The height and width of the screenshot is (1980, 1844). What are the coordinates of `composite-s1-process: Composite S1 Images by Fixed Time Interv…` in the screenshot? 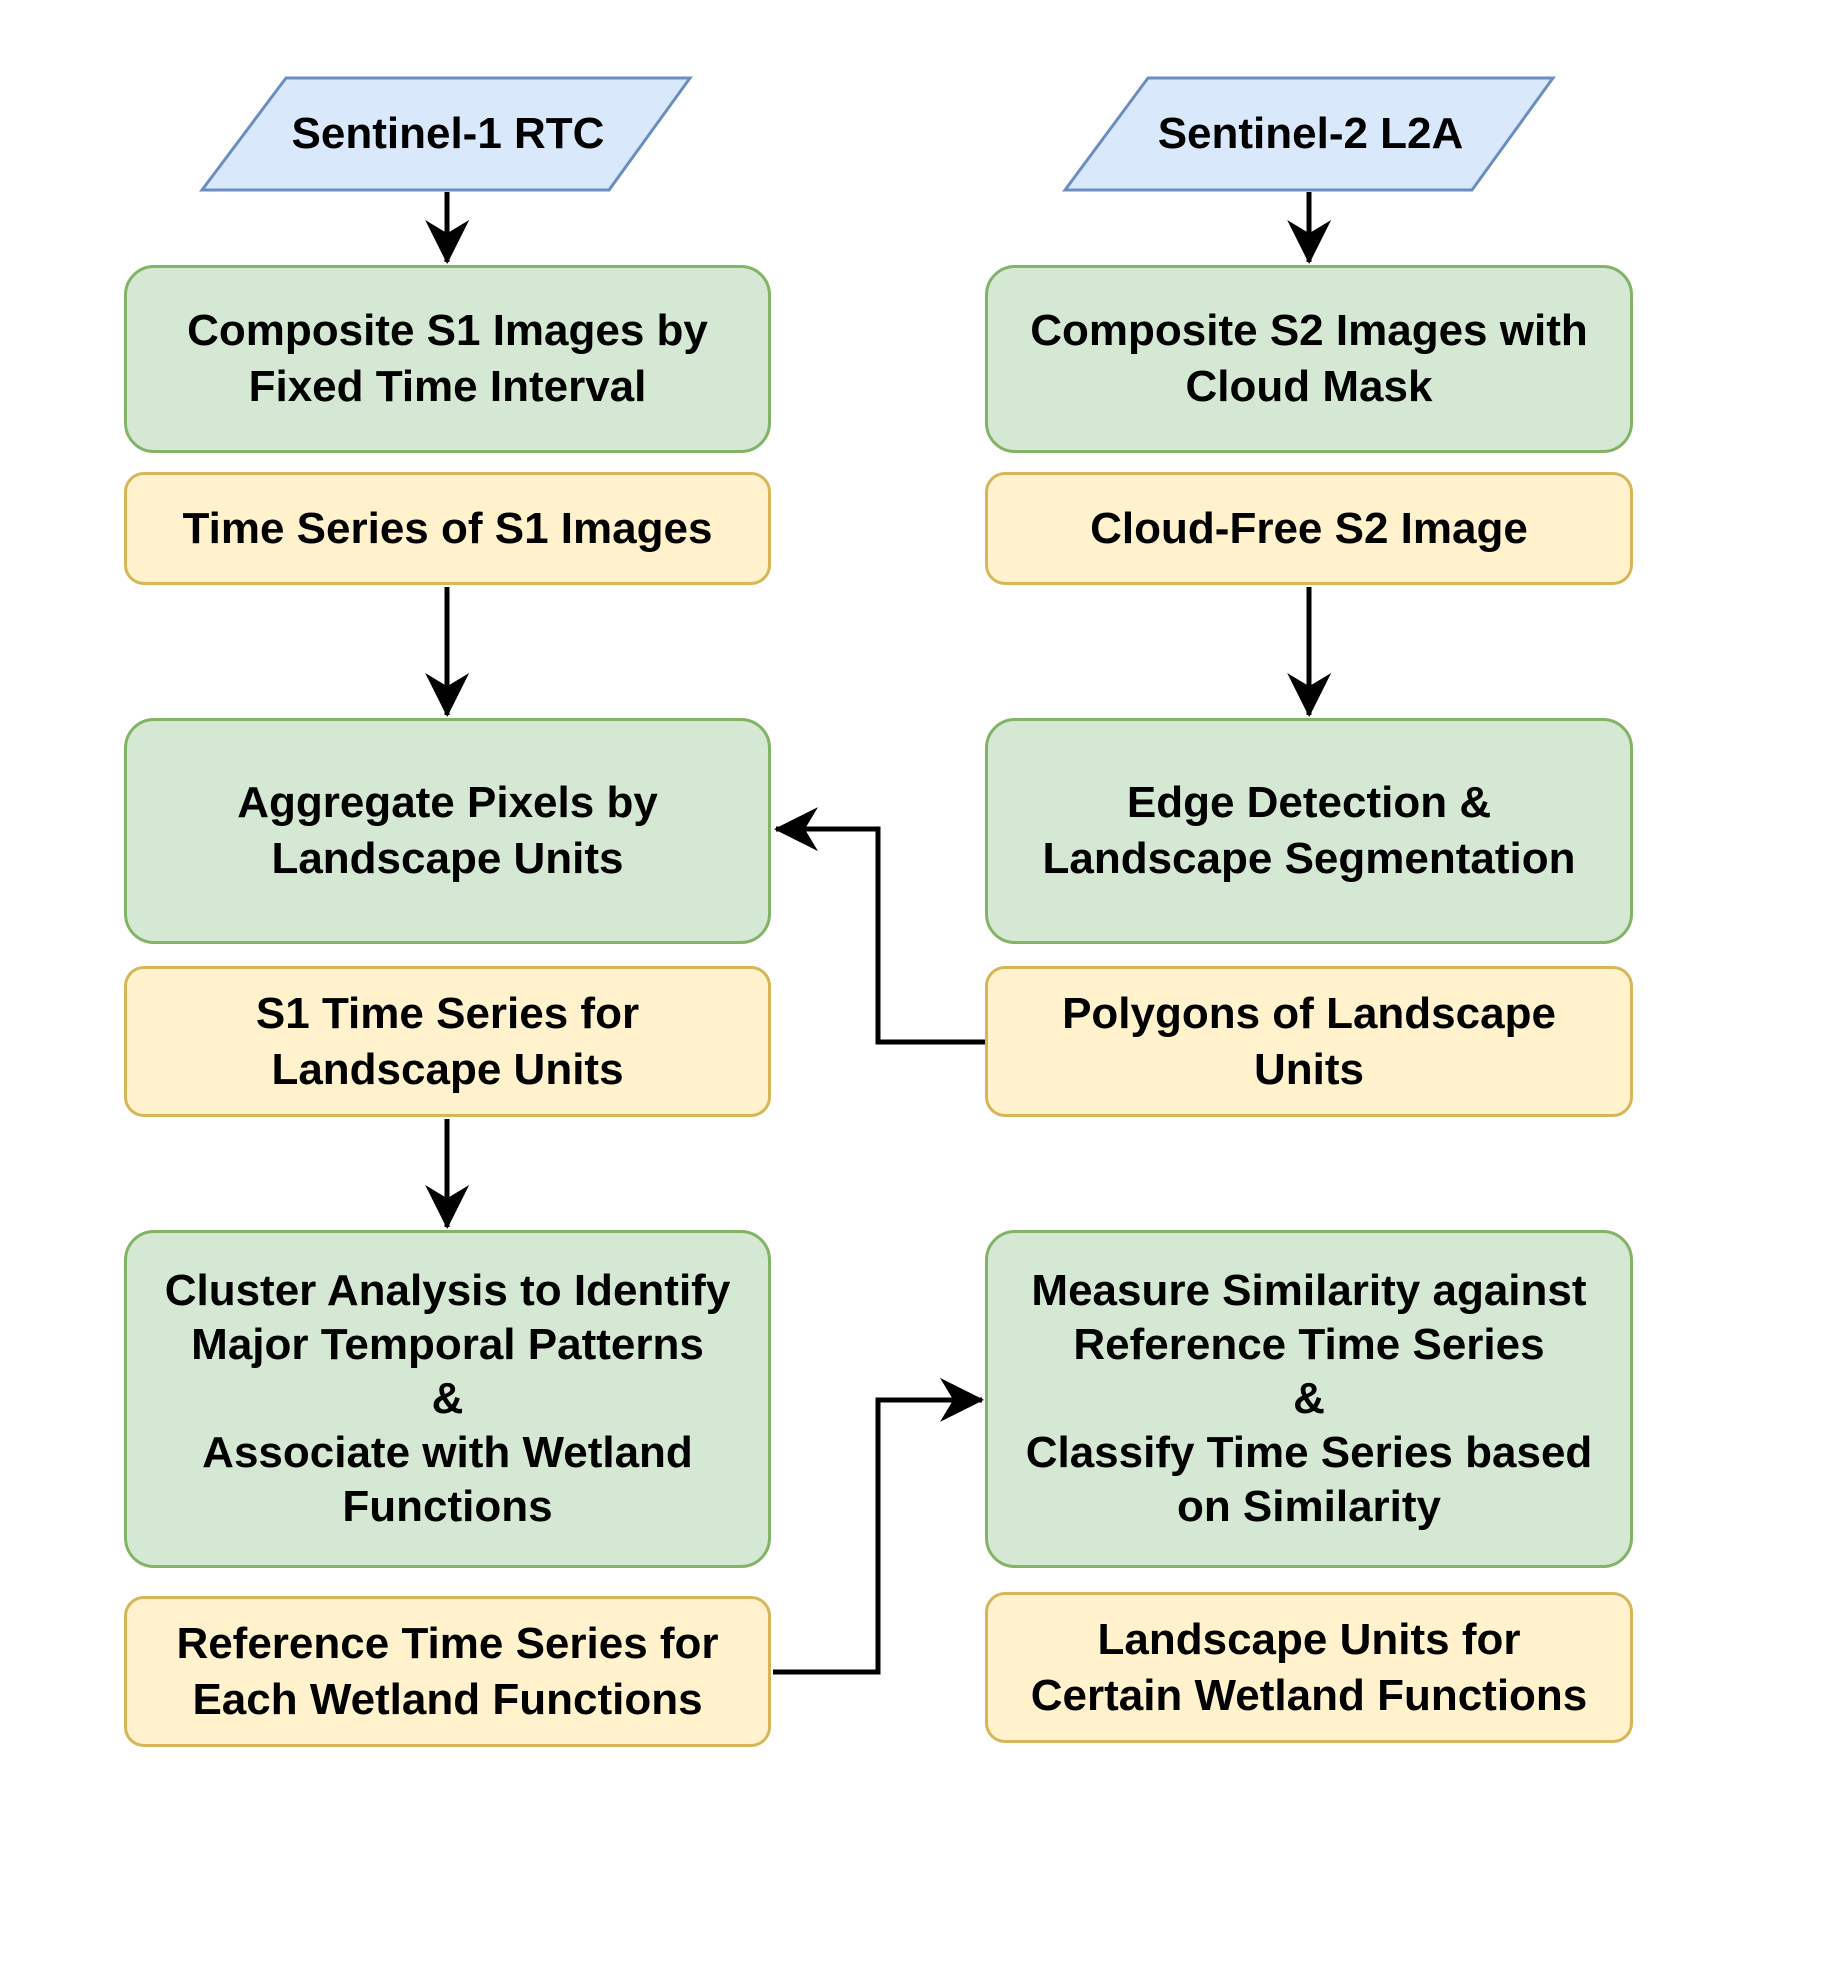 It's located at (447, 359).